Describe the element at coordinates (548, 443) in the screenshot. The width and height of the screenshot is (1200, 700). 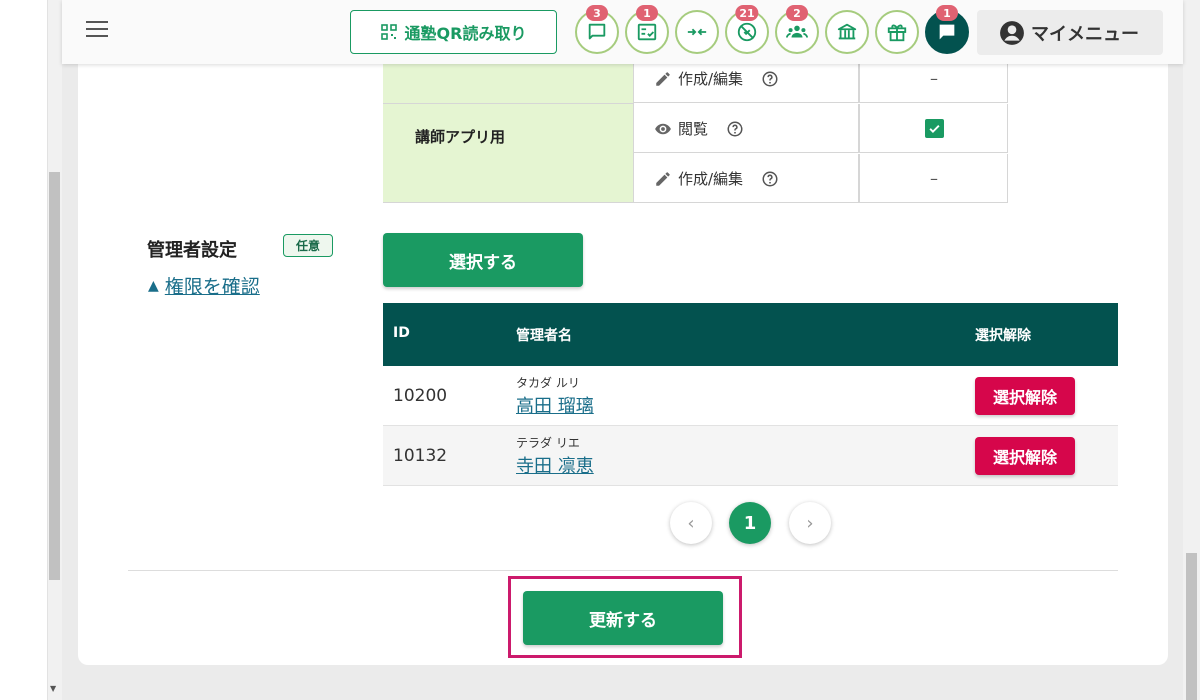
I see `admin-kana: テラダ リエ` at that location.